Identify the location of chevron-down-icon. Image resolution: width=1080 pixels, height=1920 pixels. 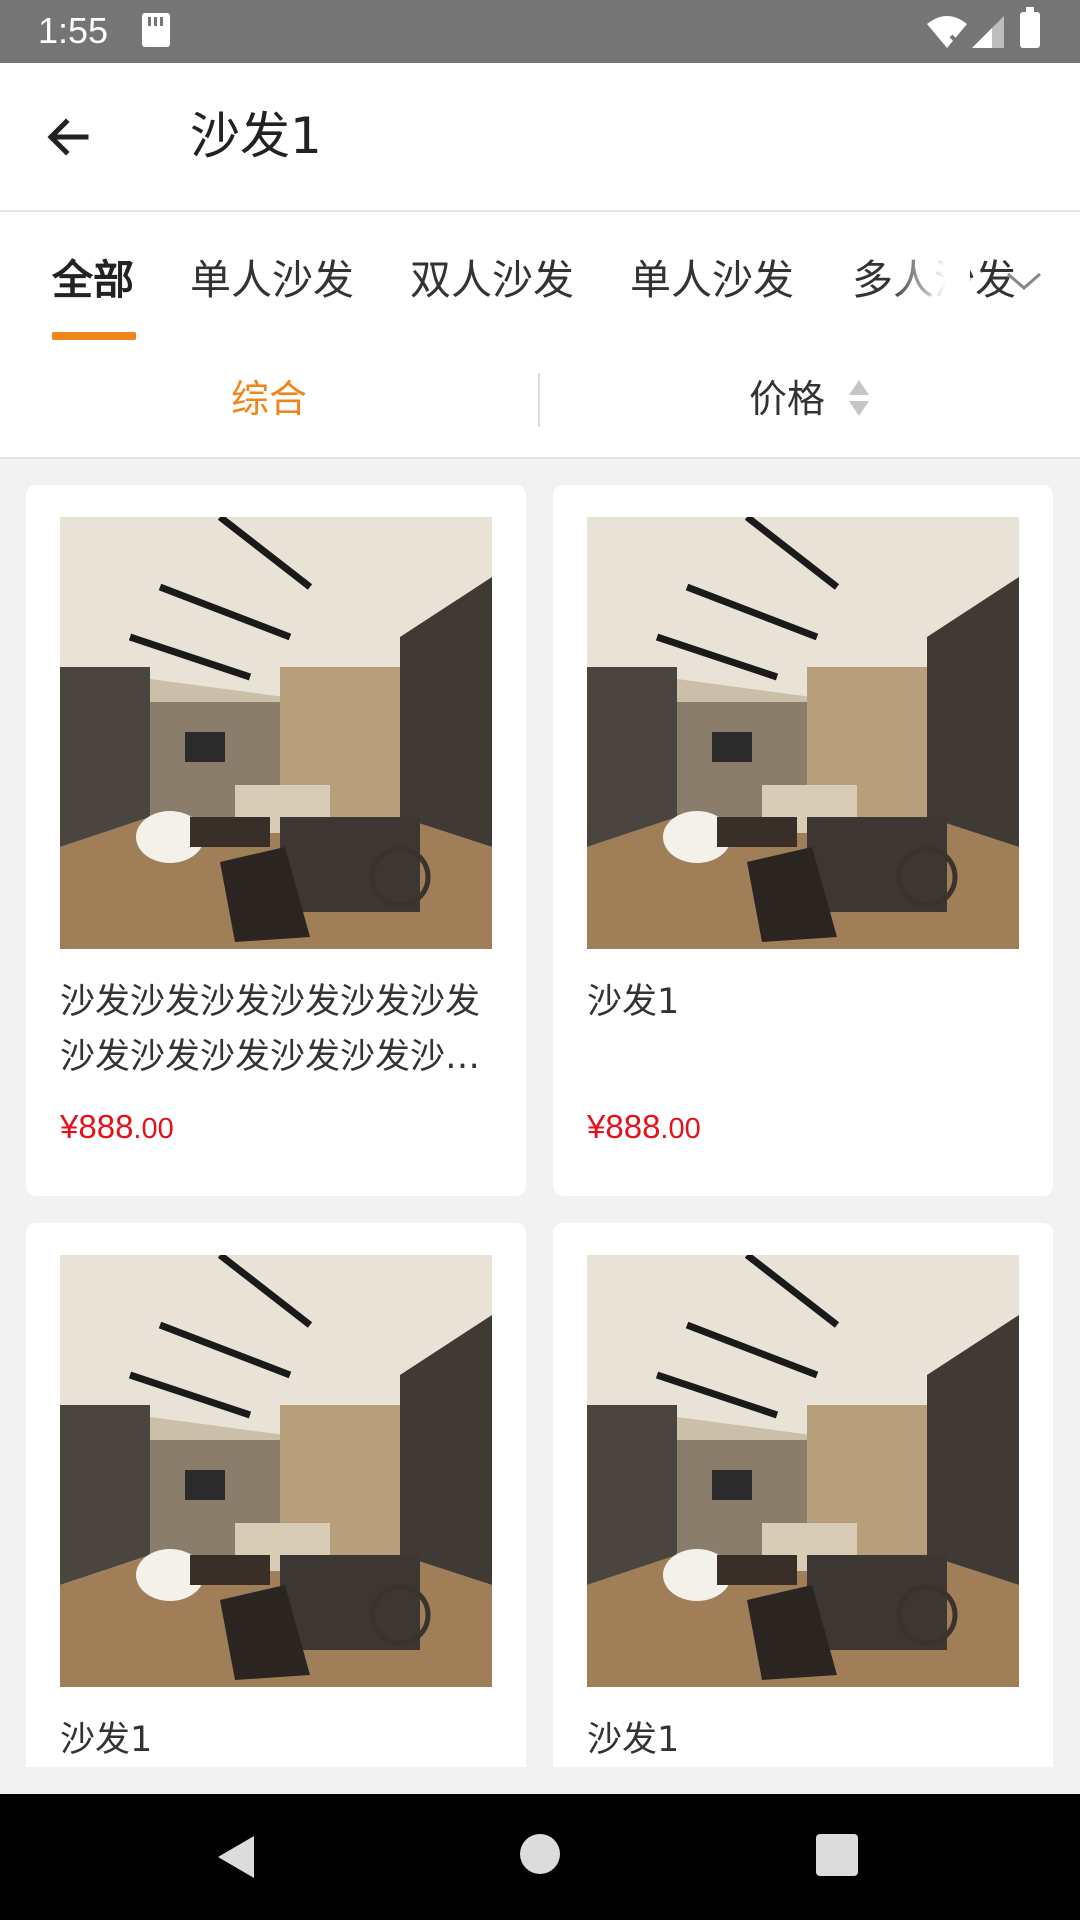
(1024, 280).